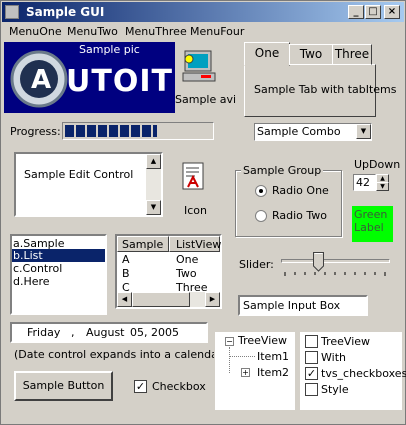 The width and height of the screenshot is (406, 425). Describe the element at coordinates (199, 66) in the screenshot. I see `computer-icon` at that location.